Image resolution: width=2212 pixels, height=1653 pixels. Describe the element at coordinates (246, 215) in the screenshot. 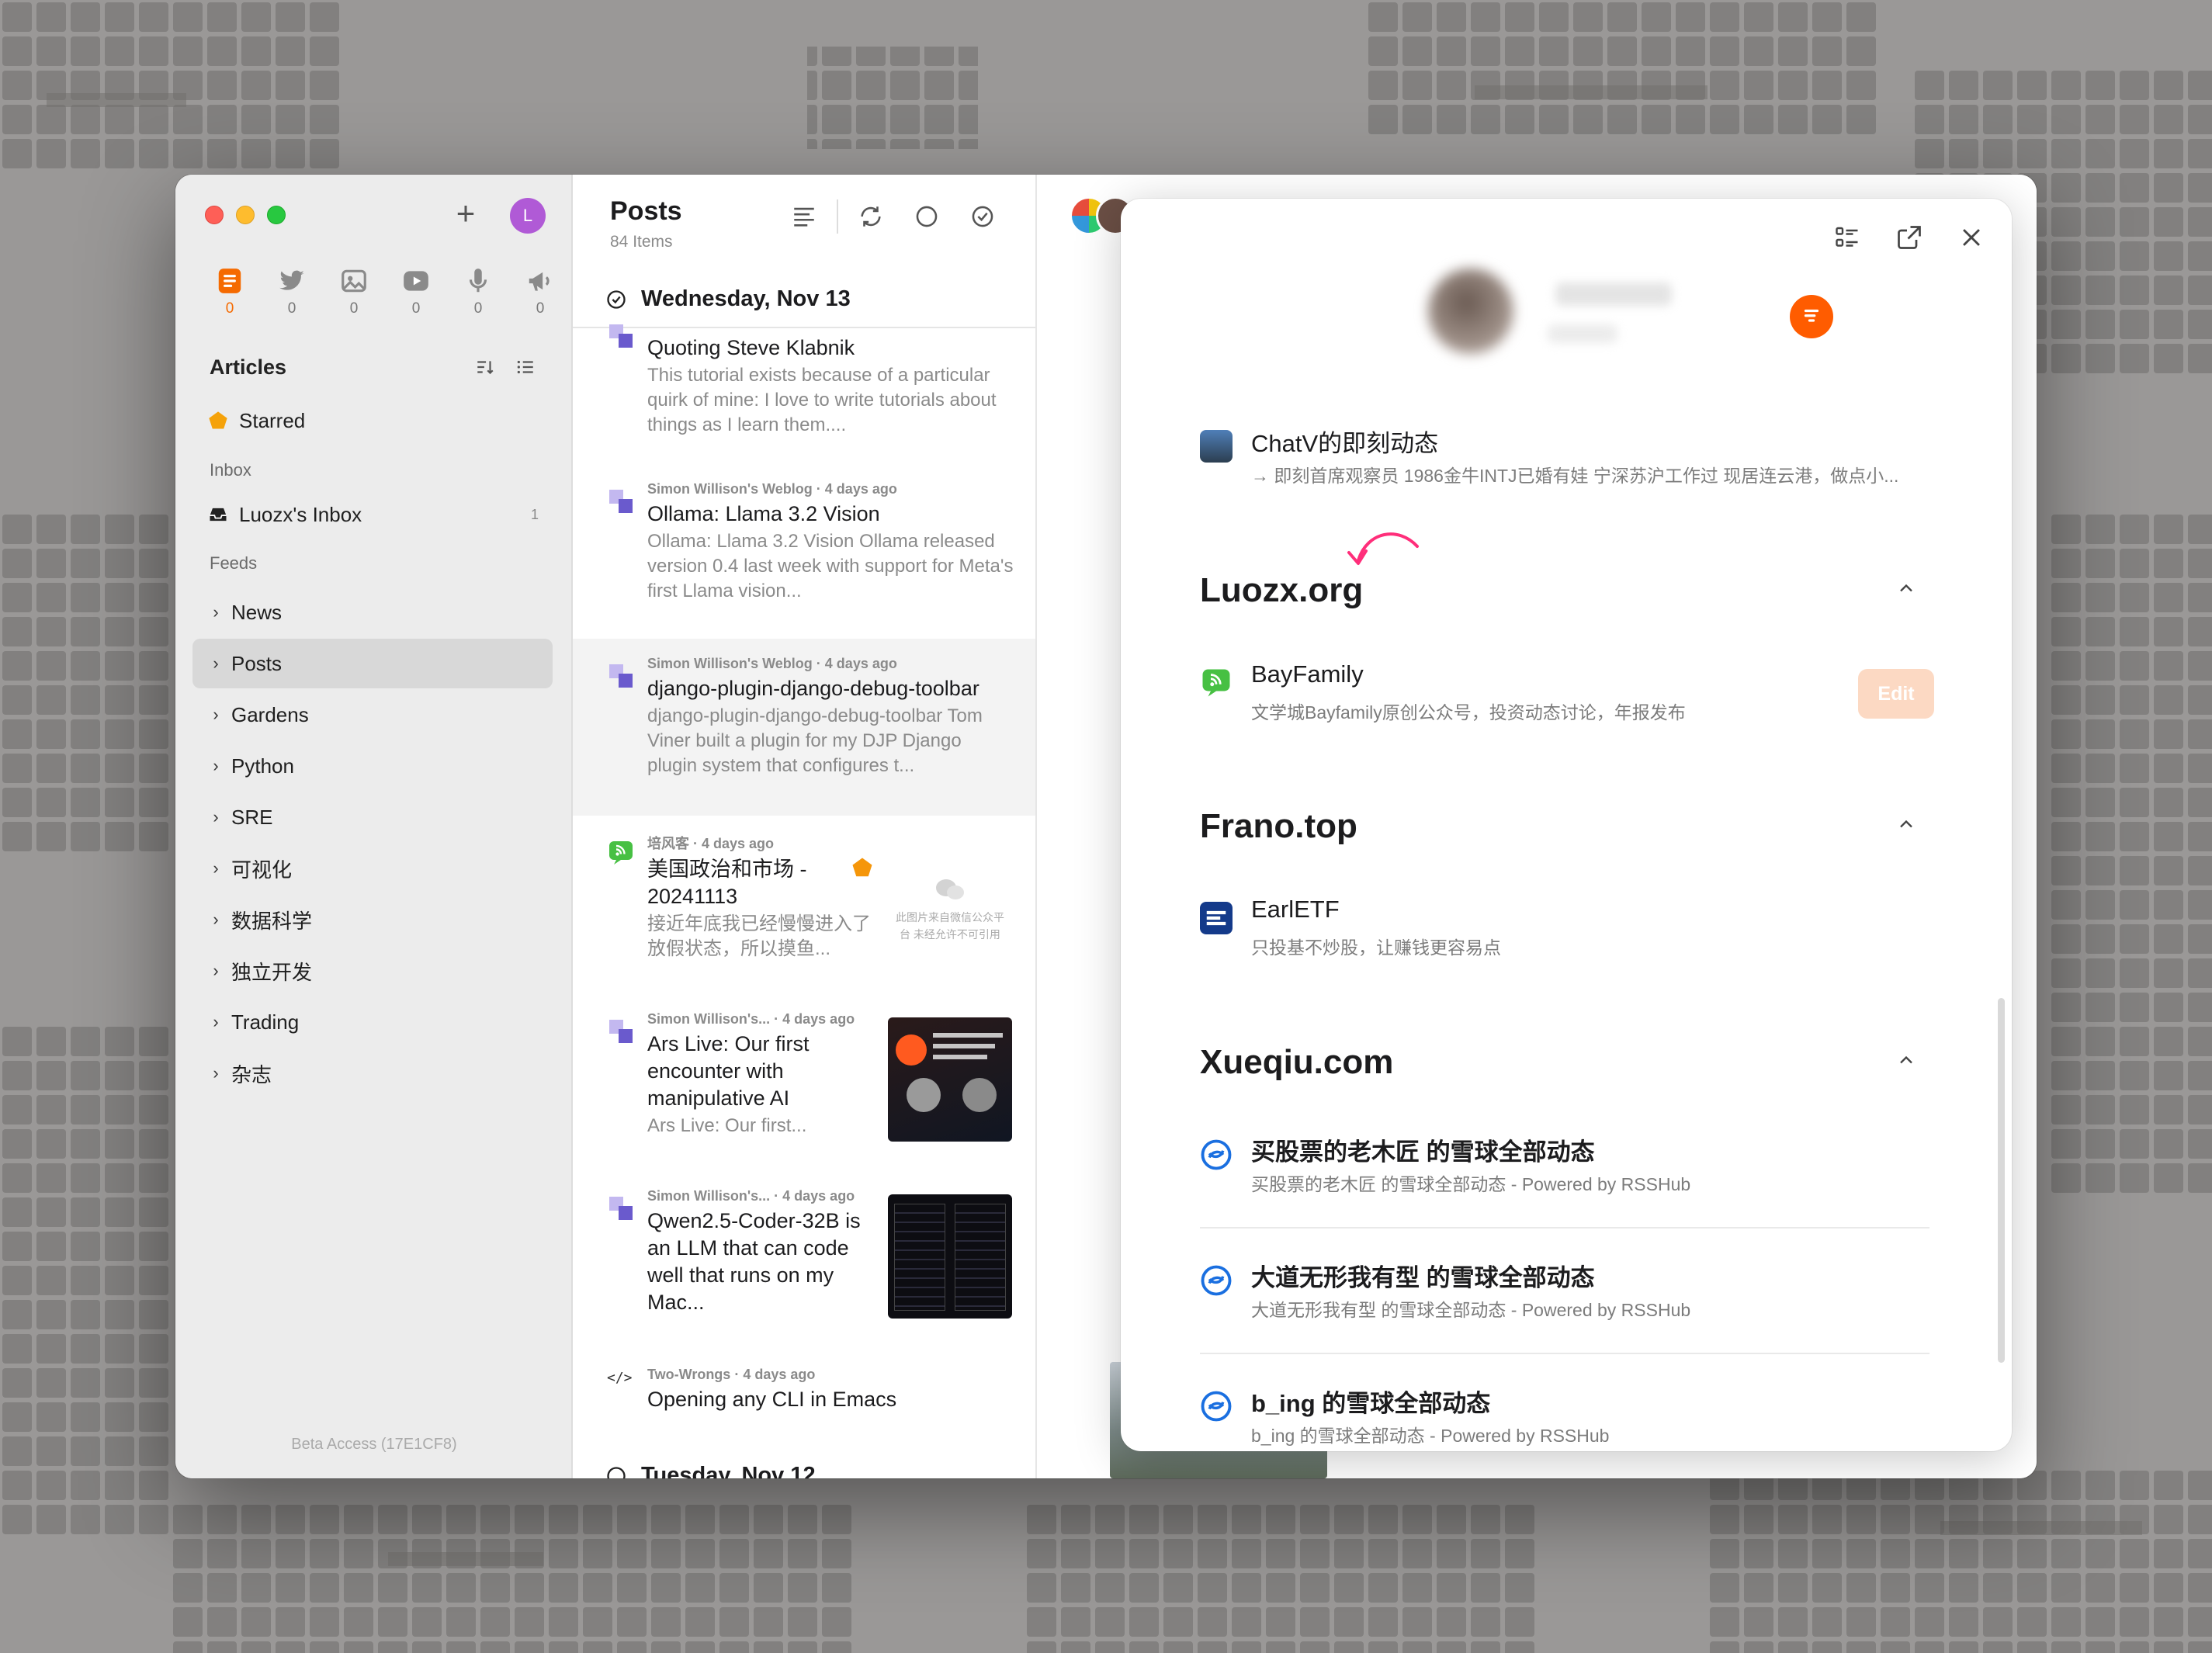

I see `minimize-window-button` at that location.